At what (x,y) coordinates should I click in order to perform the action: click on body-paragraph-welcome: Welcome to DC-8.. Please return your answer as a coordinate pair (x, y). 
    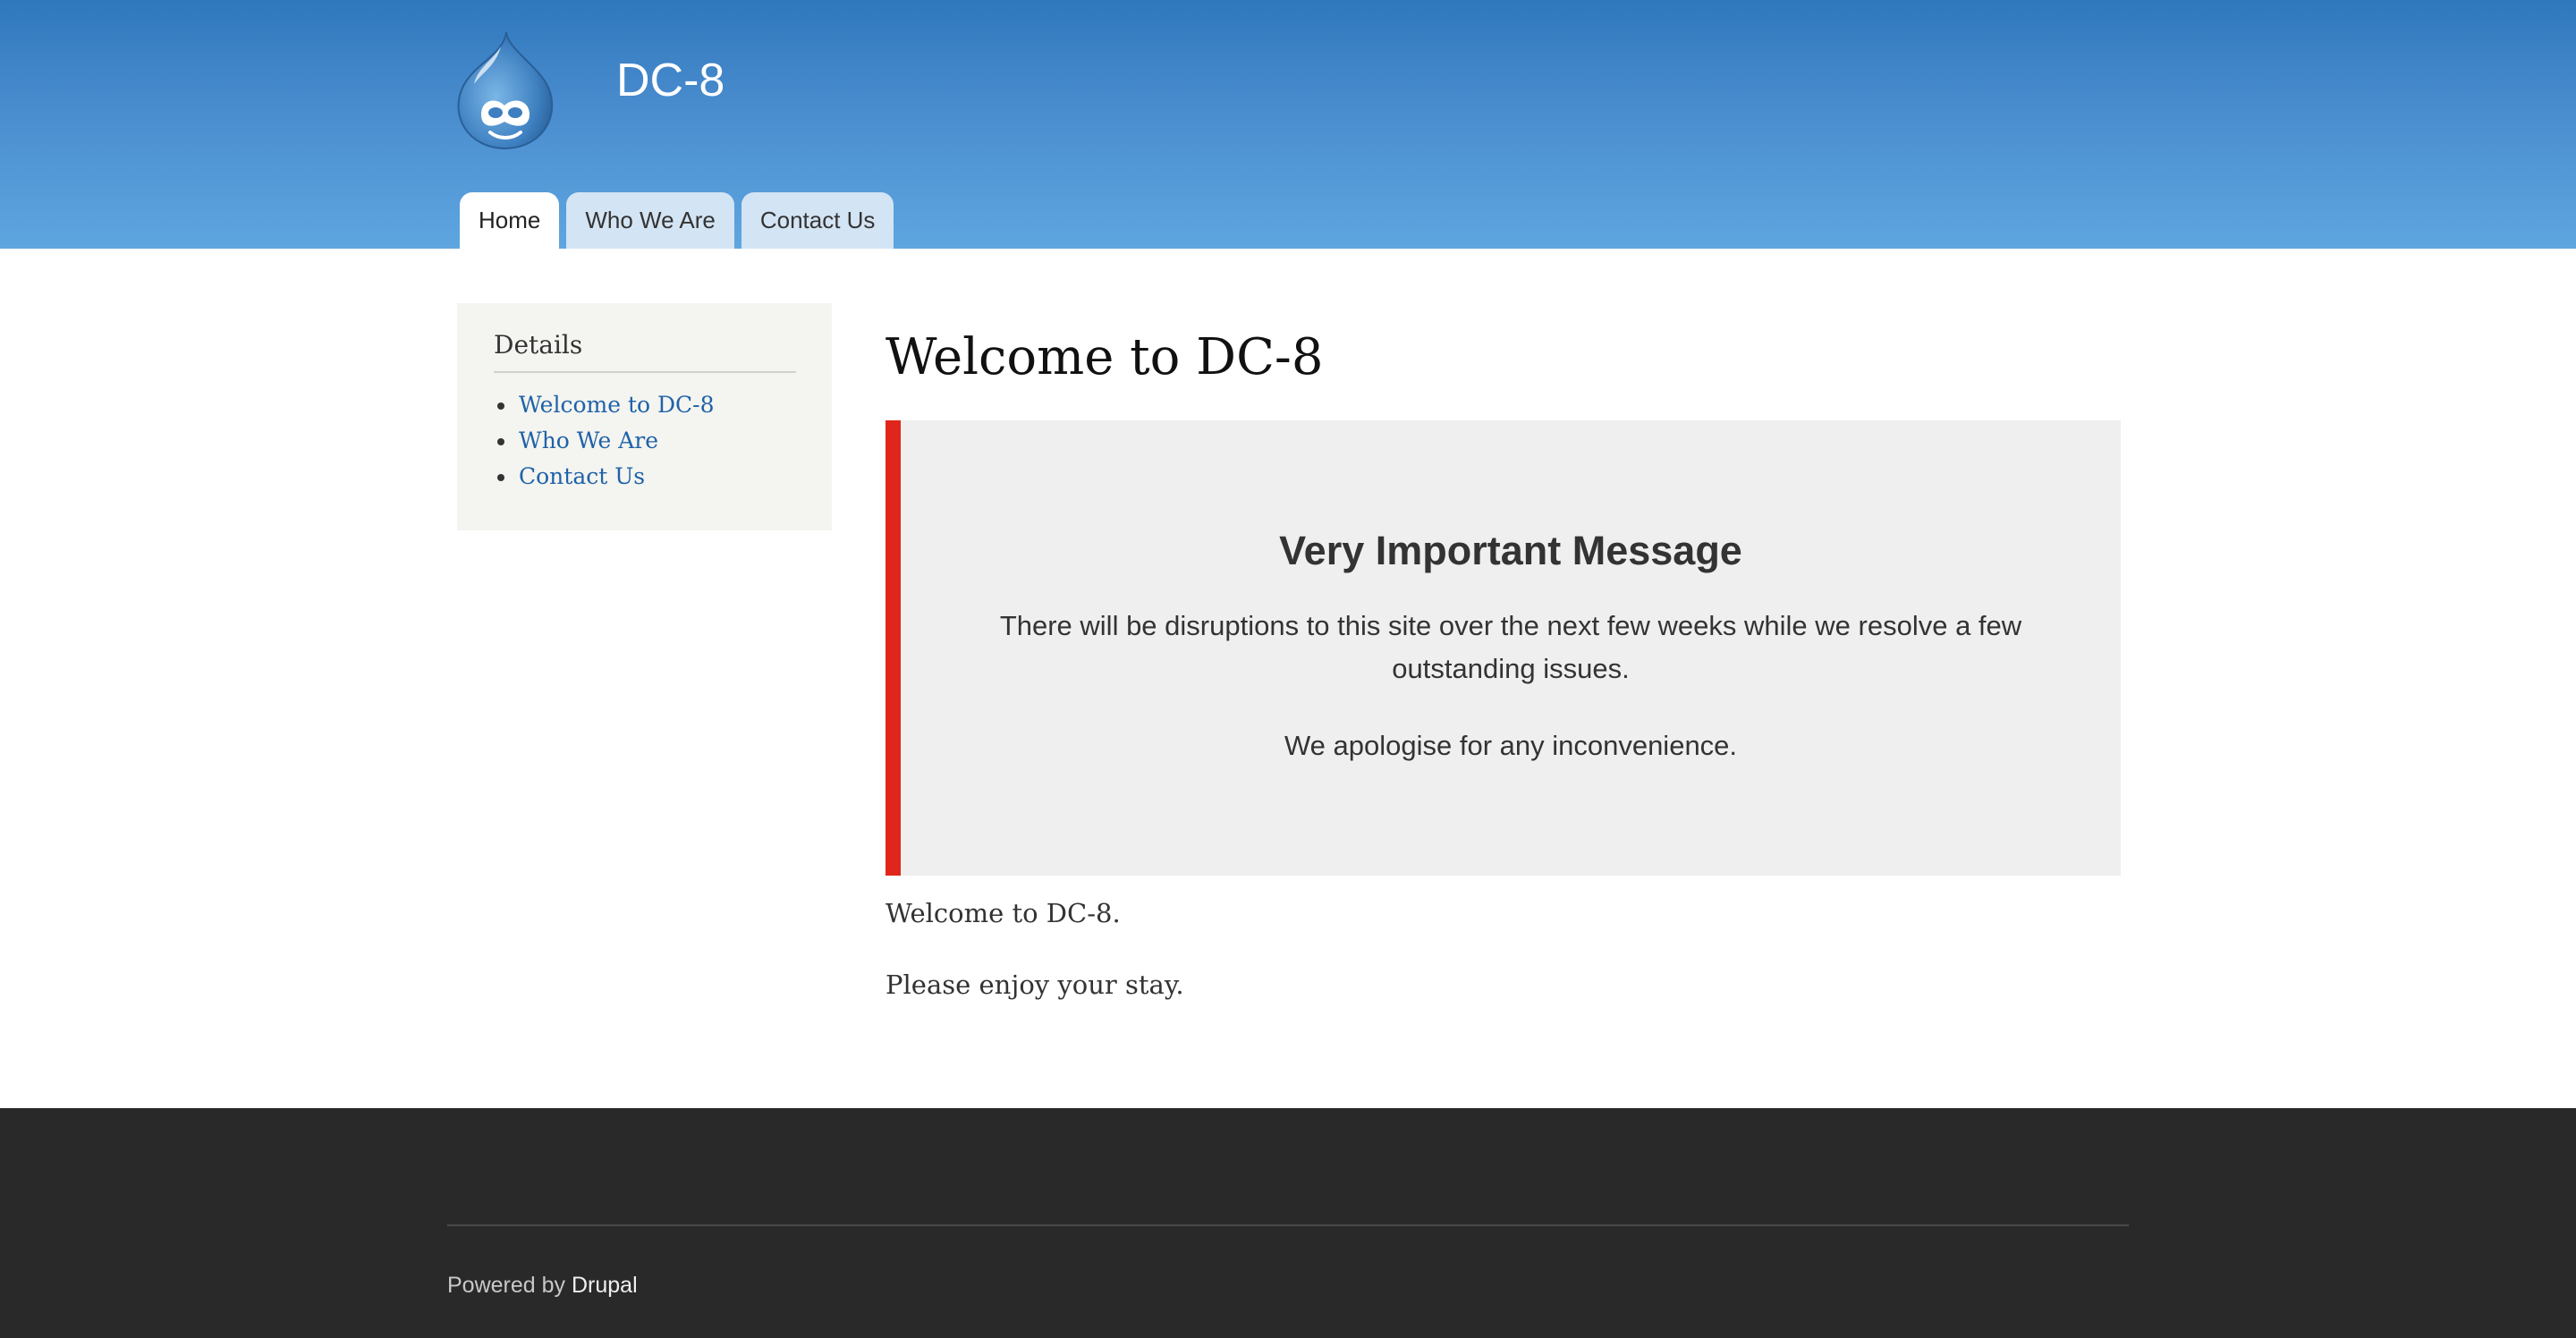
    Looking at the image, I should click on (1003, 913).